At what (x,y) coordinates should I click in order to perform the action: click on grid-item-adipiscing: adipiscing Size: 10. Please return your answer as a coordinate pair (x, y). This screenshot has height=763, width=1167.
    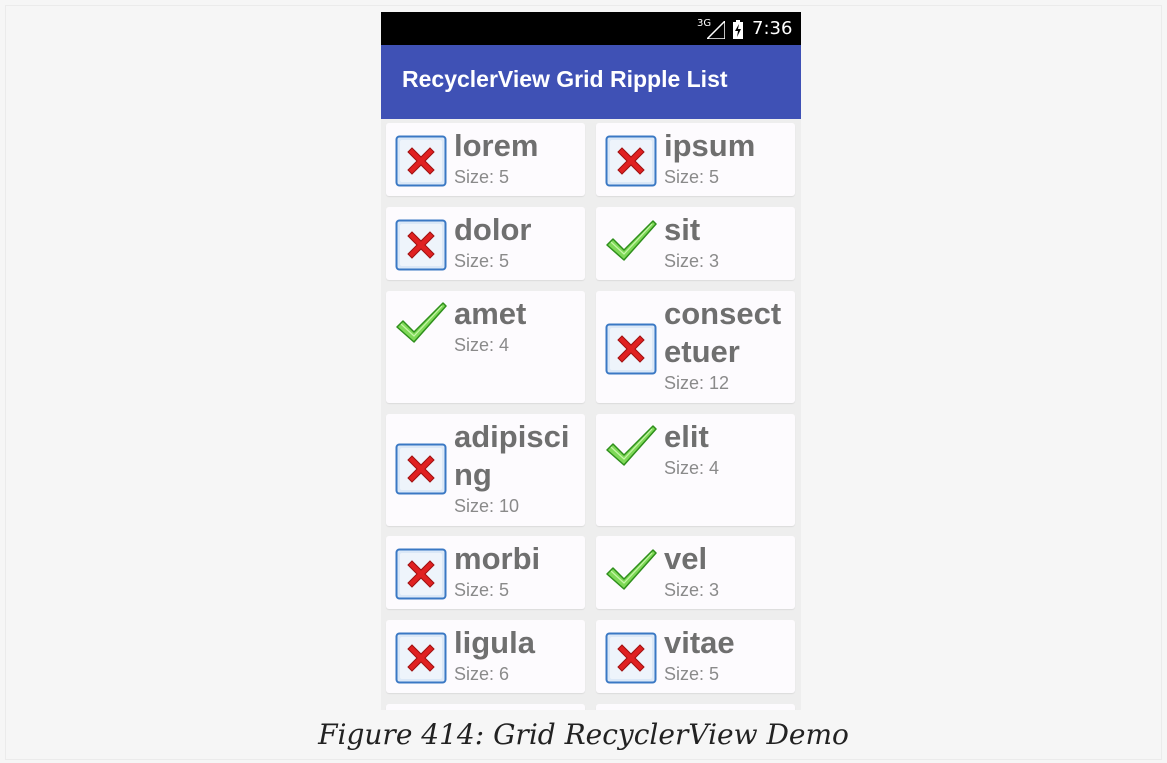
    Looking at the image, I should click on (485, 470).